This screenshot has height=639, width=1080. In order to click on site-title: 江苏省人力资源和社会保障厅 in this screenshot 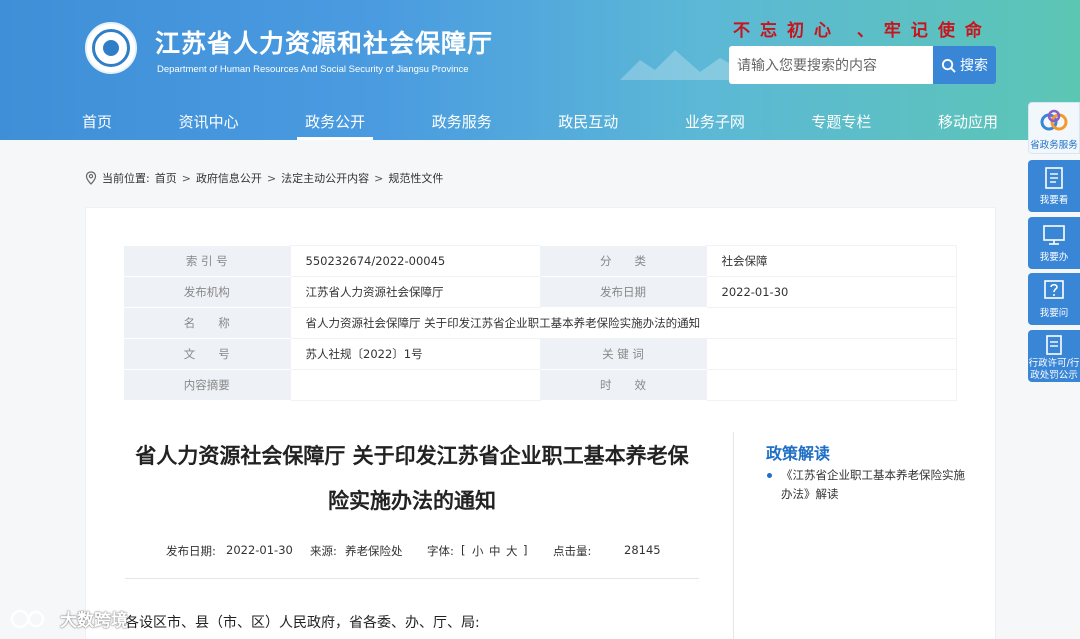, I will do `click(324, 42)`.